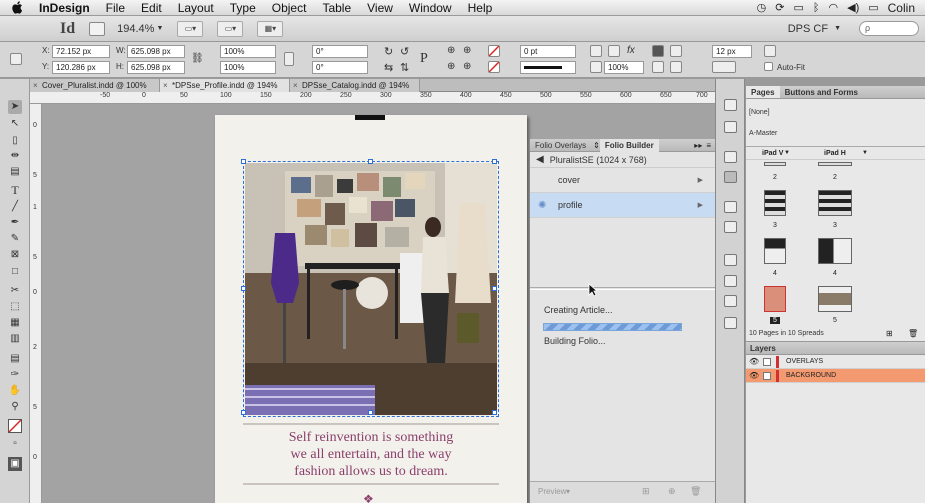 Image resolution: width=925 pixels, height=503 pixels. I want to click on center-content-icon, so click(658, 67).